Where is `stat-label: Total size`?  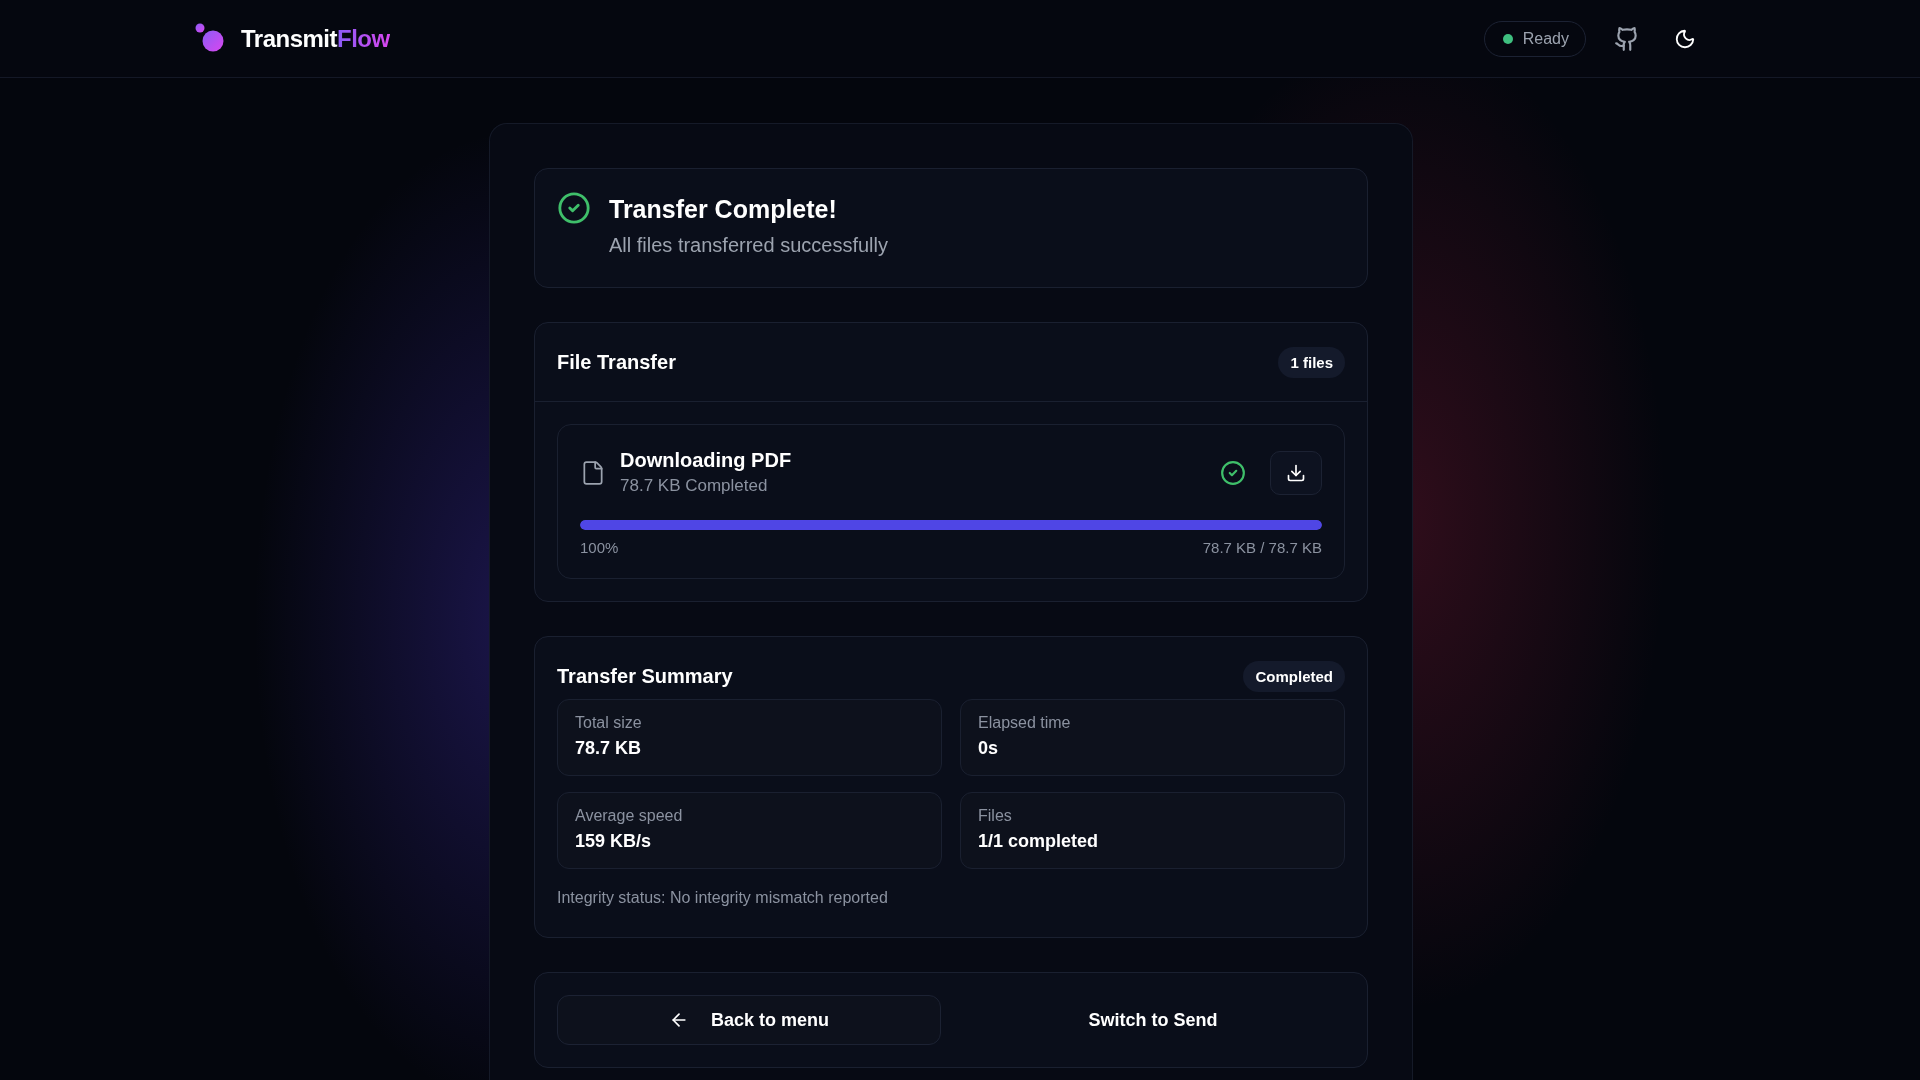 stat-label: Total size is located at coordinates (609, 723).